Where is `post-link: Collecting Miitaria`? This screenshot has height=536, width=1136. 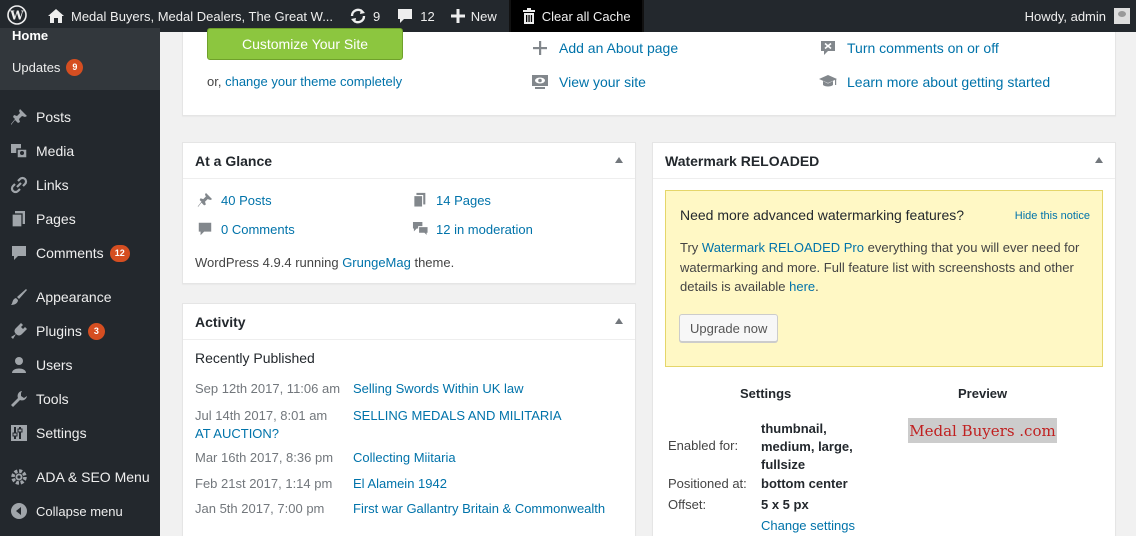 post-link: Collecting Miitaria is located at coordinates (404, 457).